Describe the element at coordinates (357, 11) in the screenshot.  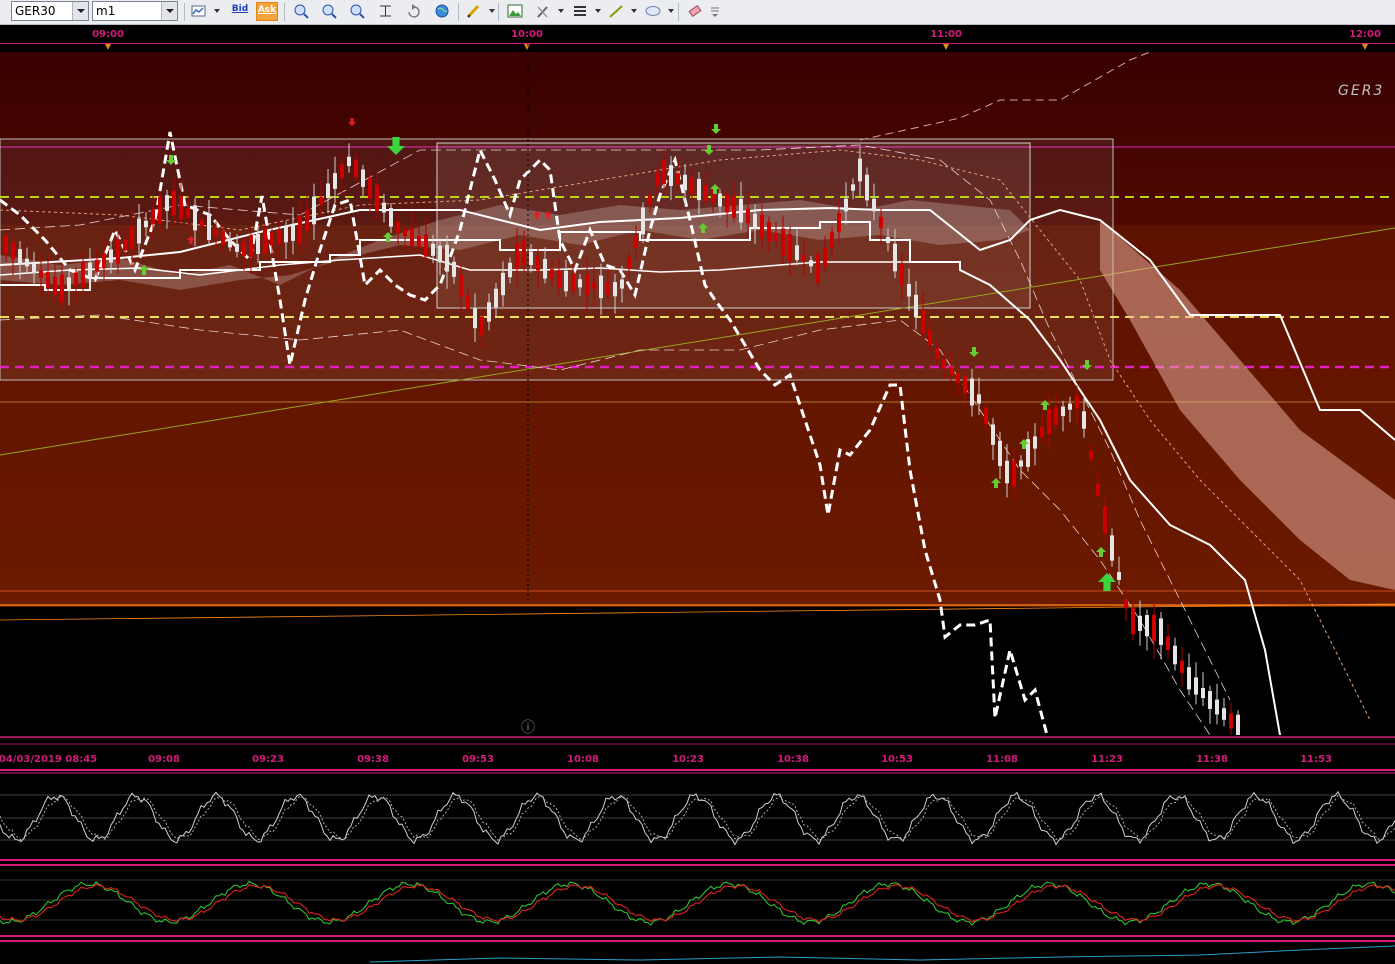
I see `autoscale-icon` at that location.